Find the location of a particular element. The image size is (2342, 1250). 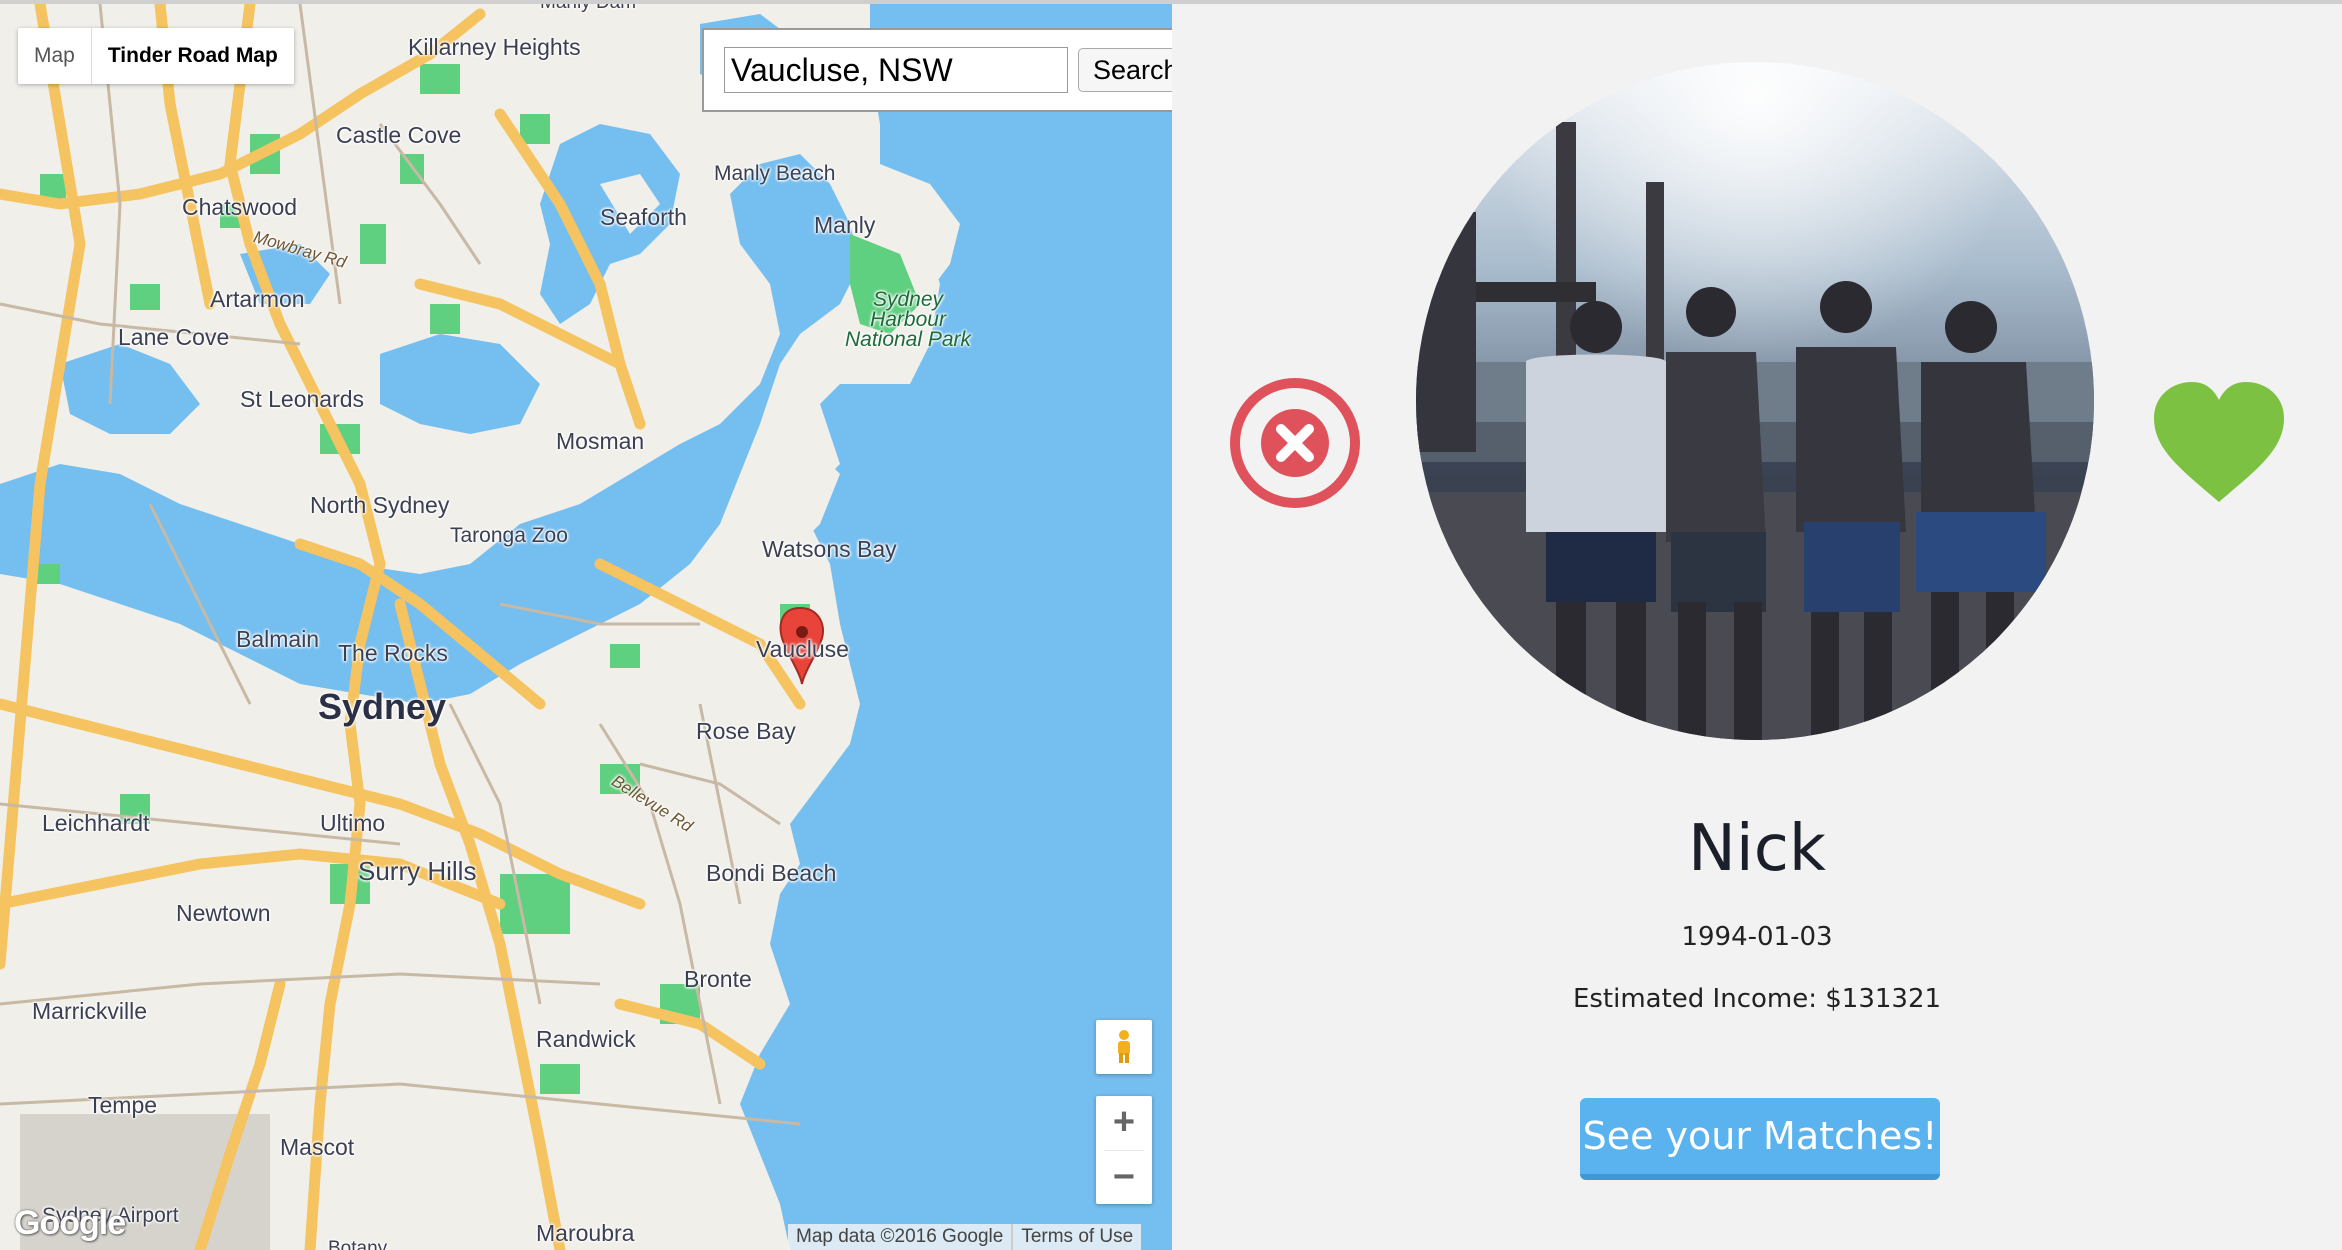

terms-of-use-link: Terms of Use is located at coordinates (1077, 1237).